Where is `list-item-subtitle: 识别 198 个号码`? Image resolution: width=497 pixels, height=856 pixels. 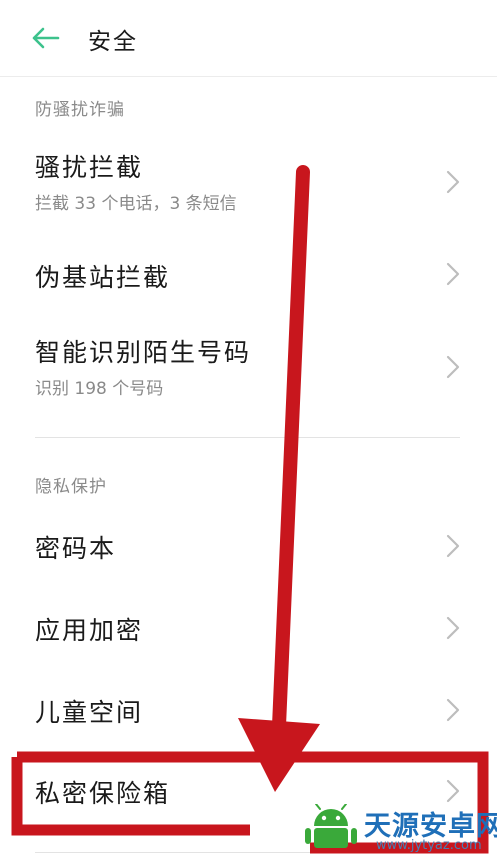
list-item-subtitle: 识别 198 个号码 is located at coordinates (99, 389).